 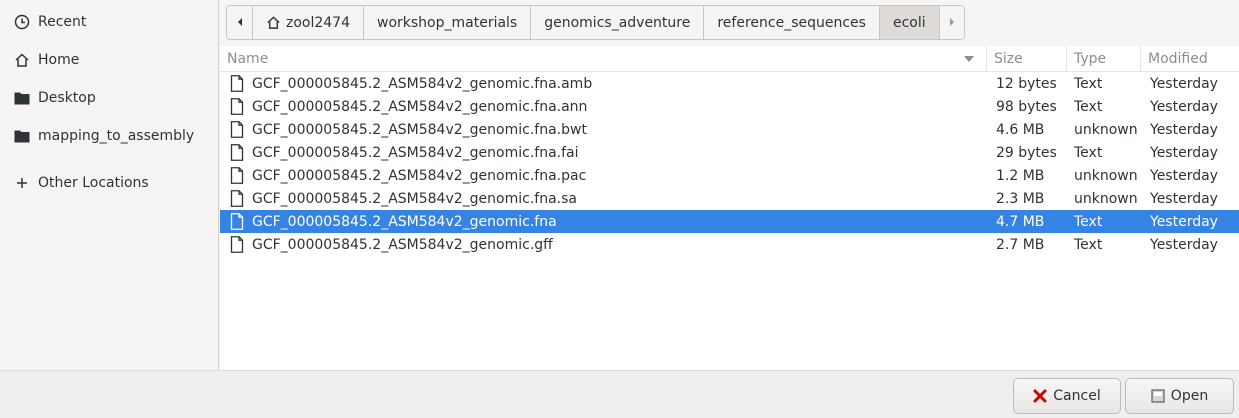 I want to click on path-scroll-right-button, so click(x=951, y=22).